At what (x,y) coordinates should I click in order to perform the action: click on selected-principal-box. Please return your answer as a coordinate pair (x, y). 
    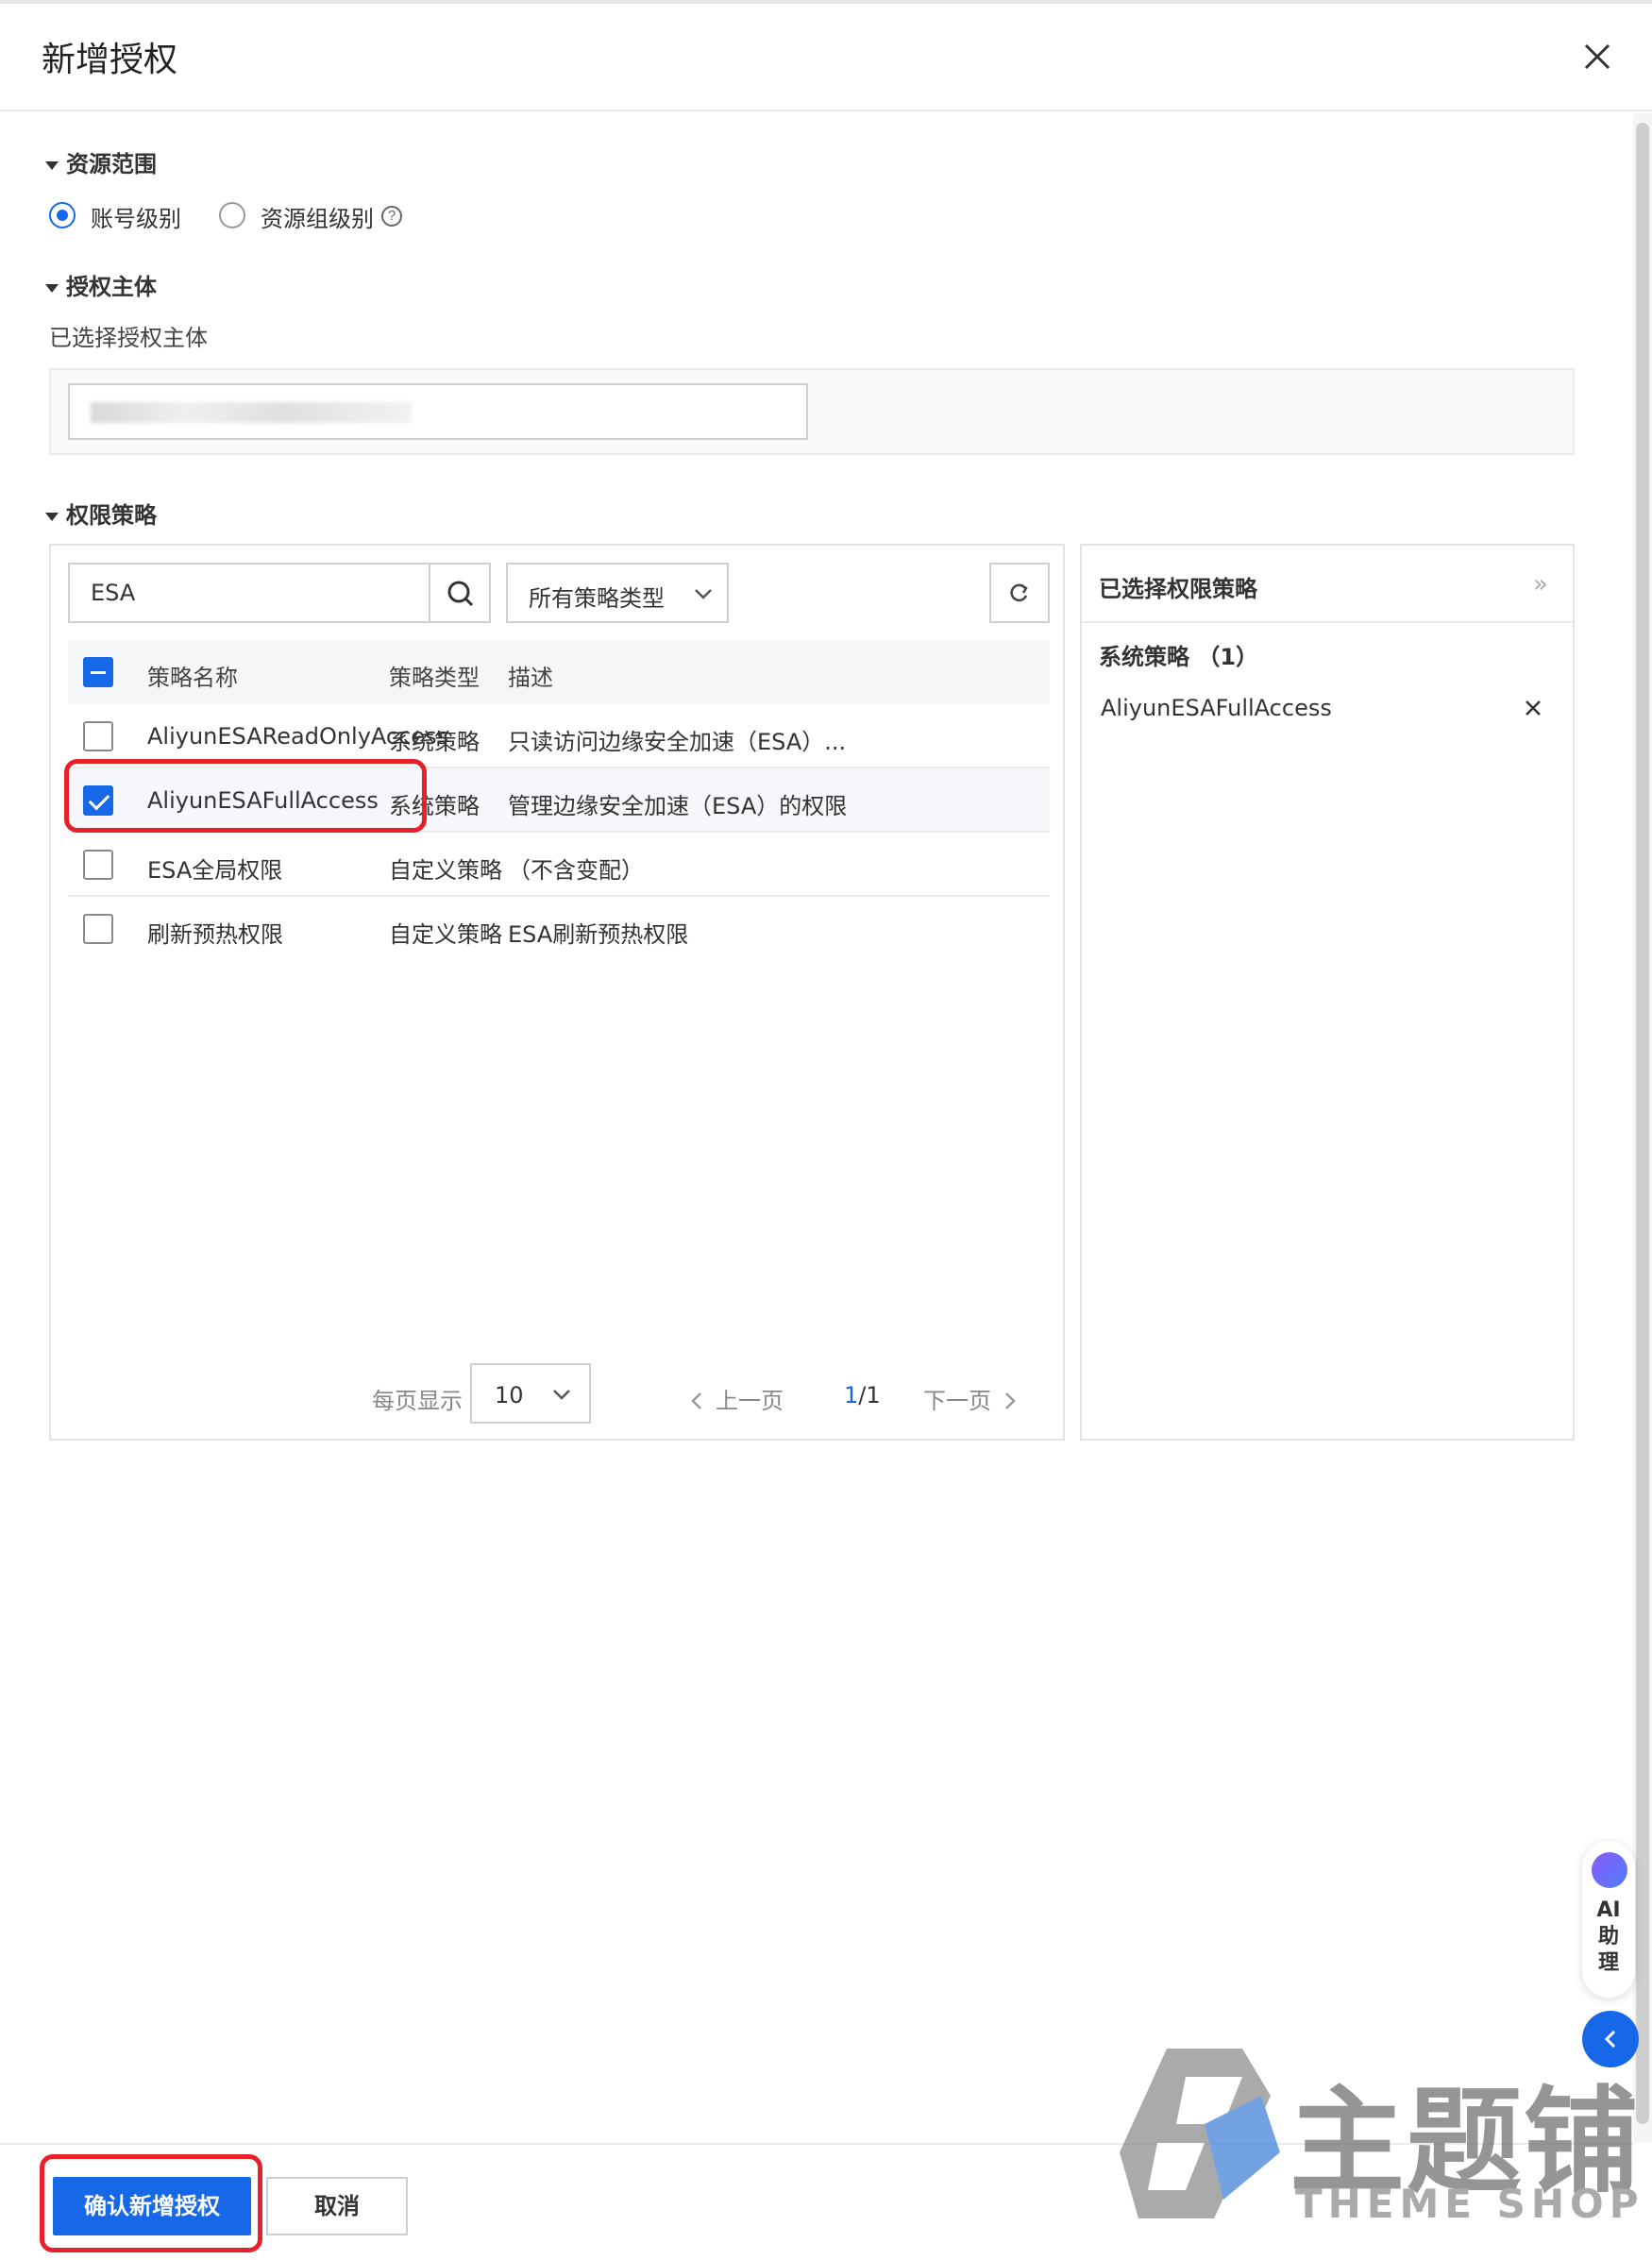
    Looking at the image, I should click on (812, 411).